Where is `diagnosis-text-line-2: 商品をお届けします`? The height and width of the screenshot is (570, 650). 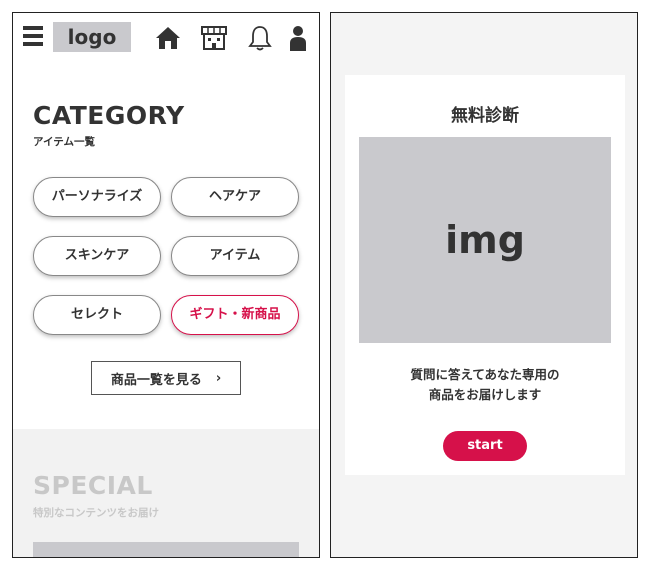 diagnosis-text-line-2: 商品をお届けします is located at coordinates (485, 394).